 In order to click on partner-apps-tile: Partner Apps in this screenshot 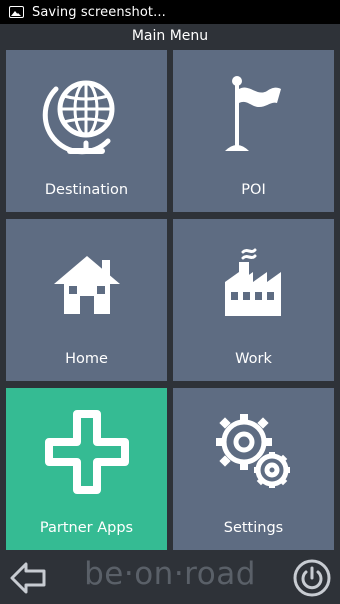, I will do `click(86, 469)`.